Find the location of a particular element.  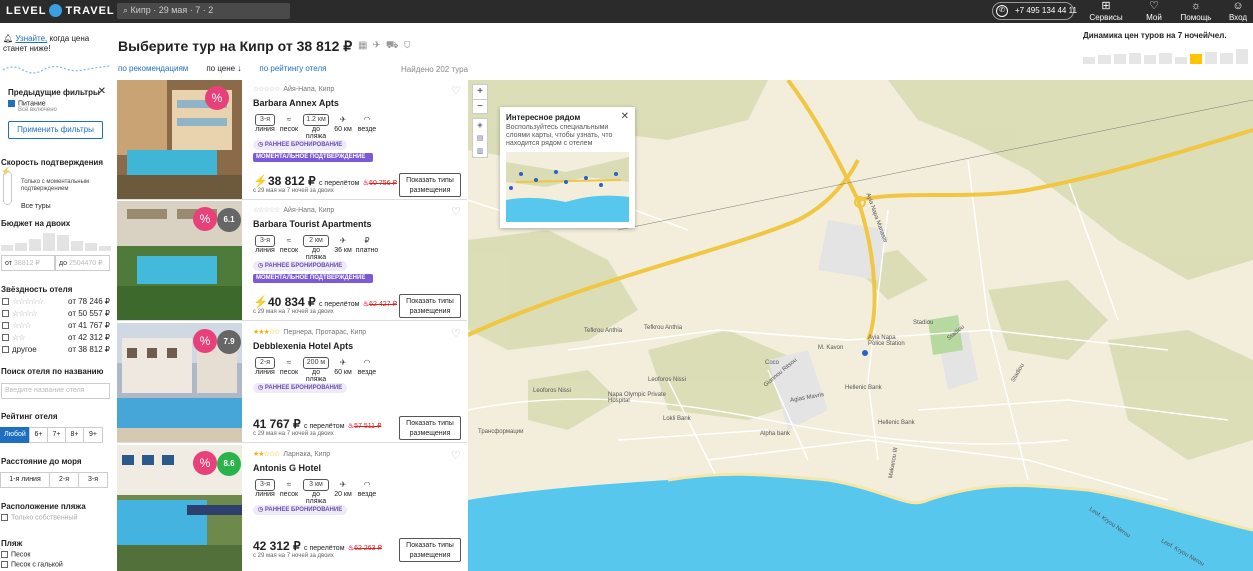

popup-map-thumbnail is located at coordinates (567, 187).